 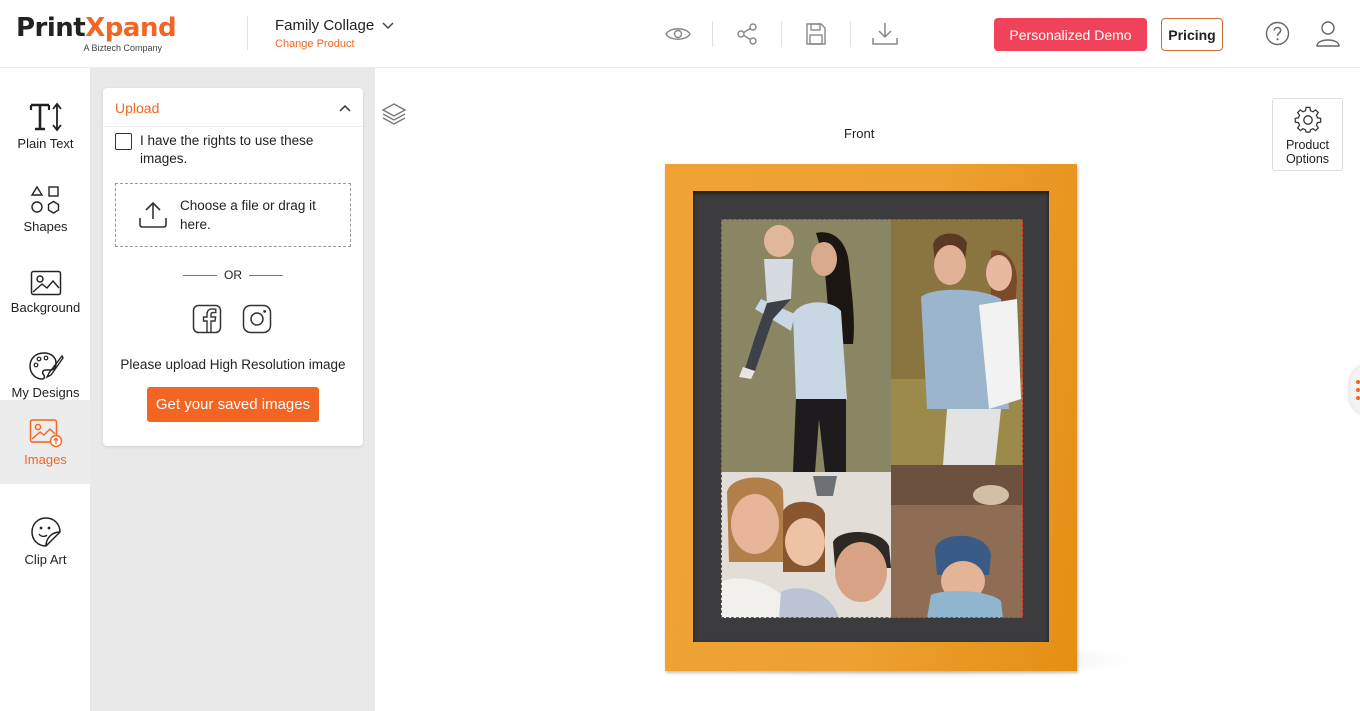 I want to click on facebook-icon, so click(x=207, y=319).